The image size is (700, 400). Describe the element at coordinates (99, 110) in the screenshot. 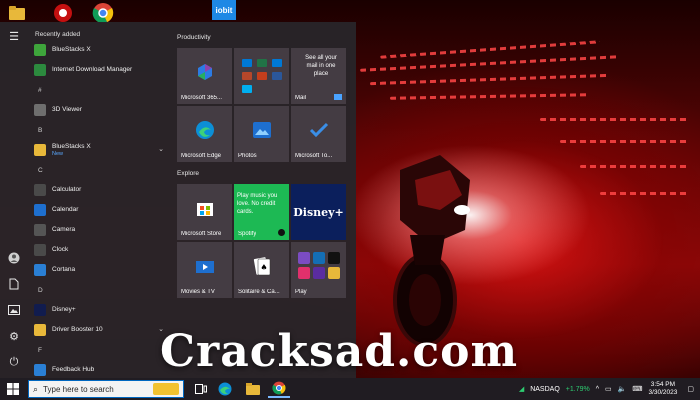

I see `app-list-item: 3D Viewer` at that location.